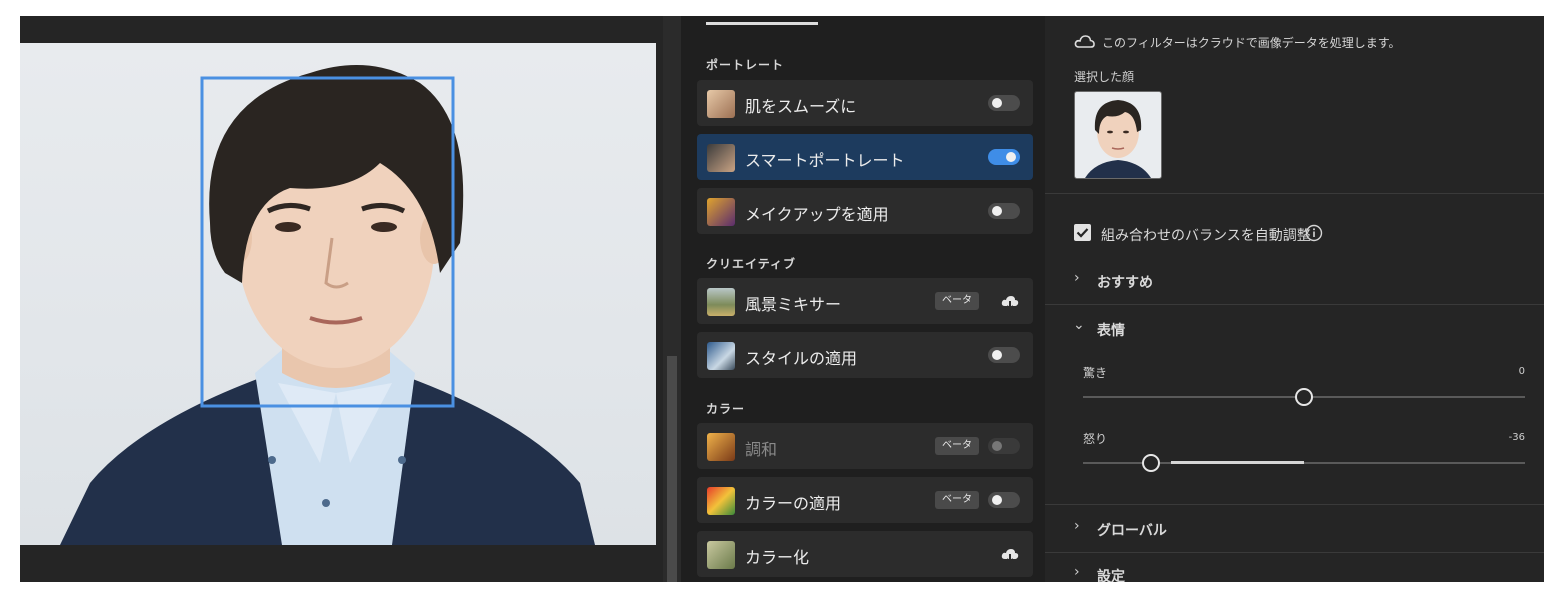 The width and height of the screenshot is (1560, 598). I want to click on filter-row-smart-portrait: スマートポートレート, so click(865, 157).